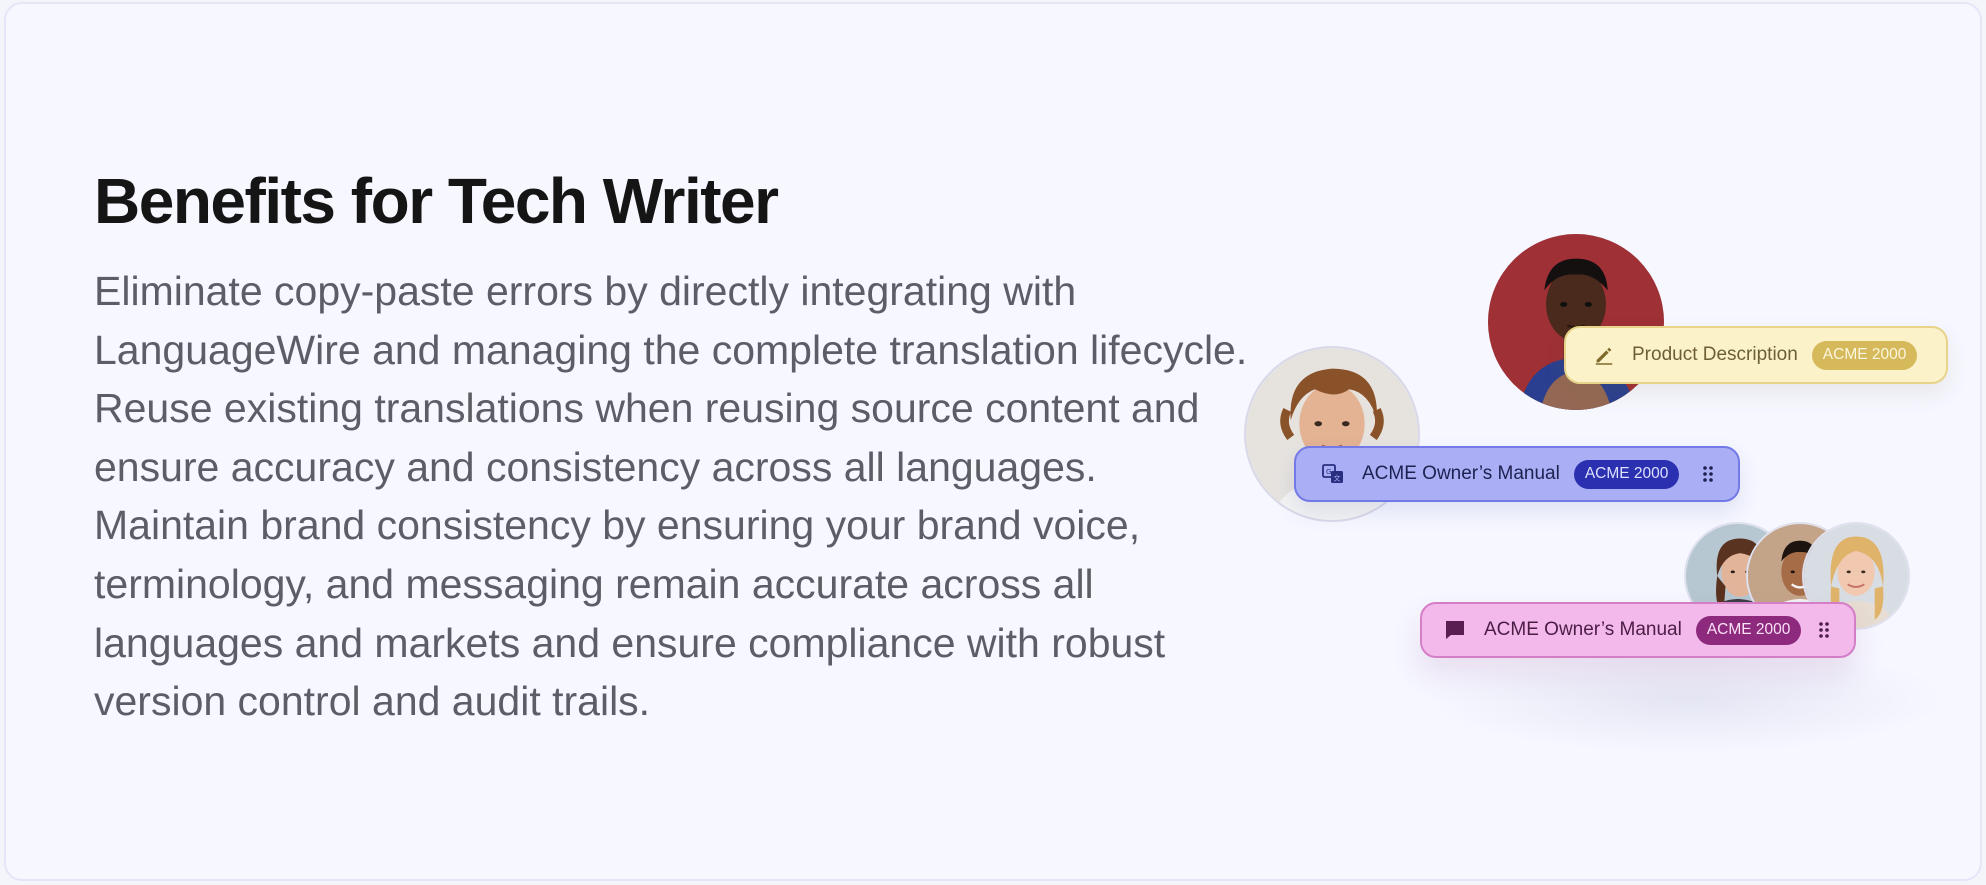  I want to click on card-shadow, so click(1686, 699).